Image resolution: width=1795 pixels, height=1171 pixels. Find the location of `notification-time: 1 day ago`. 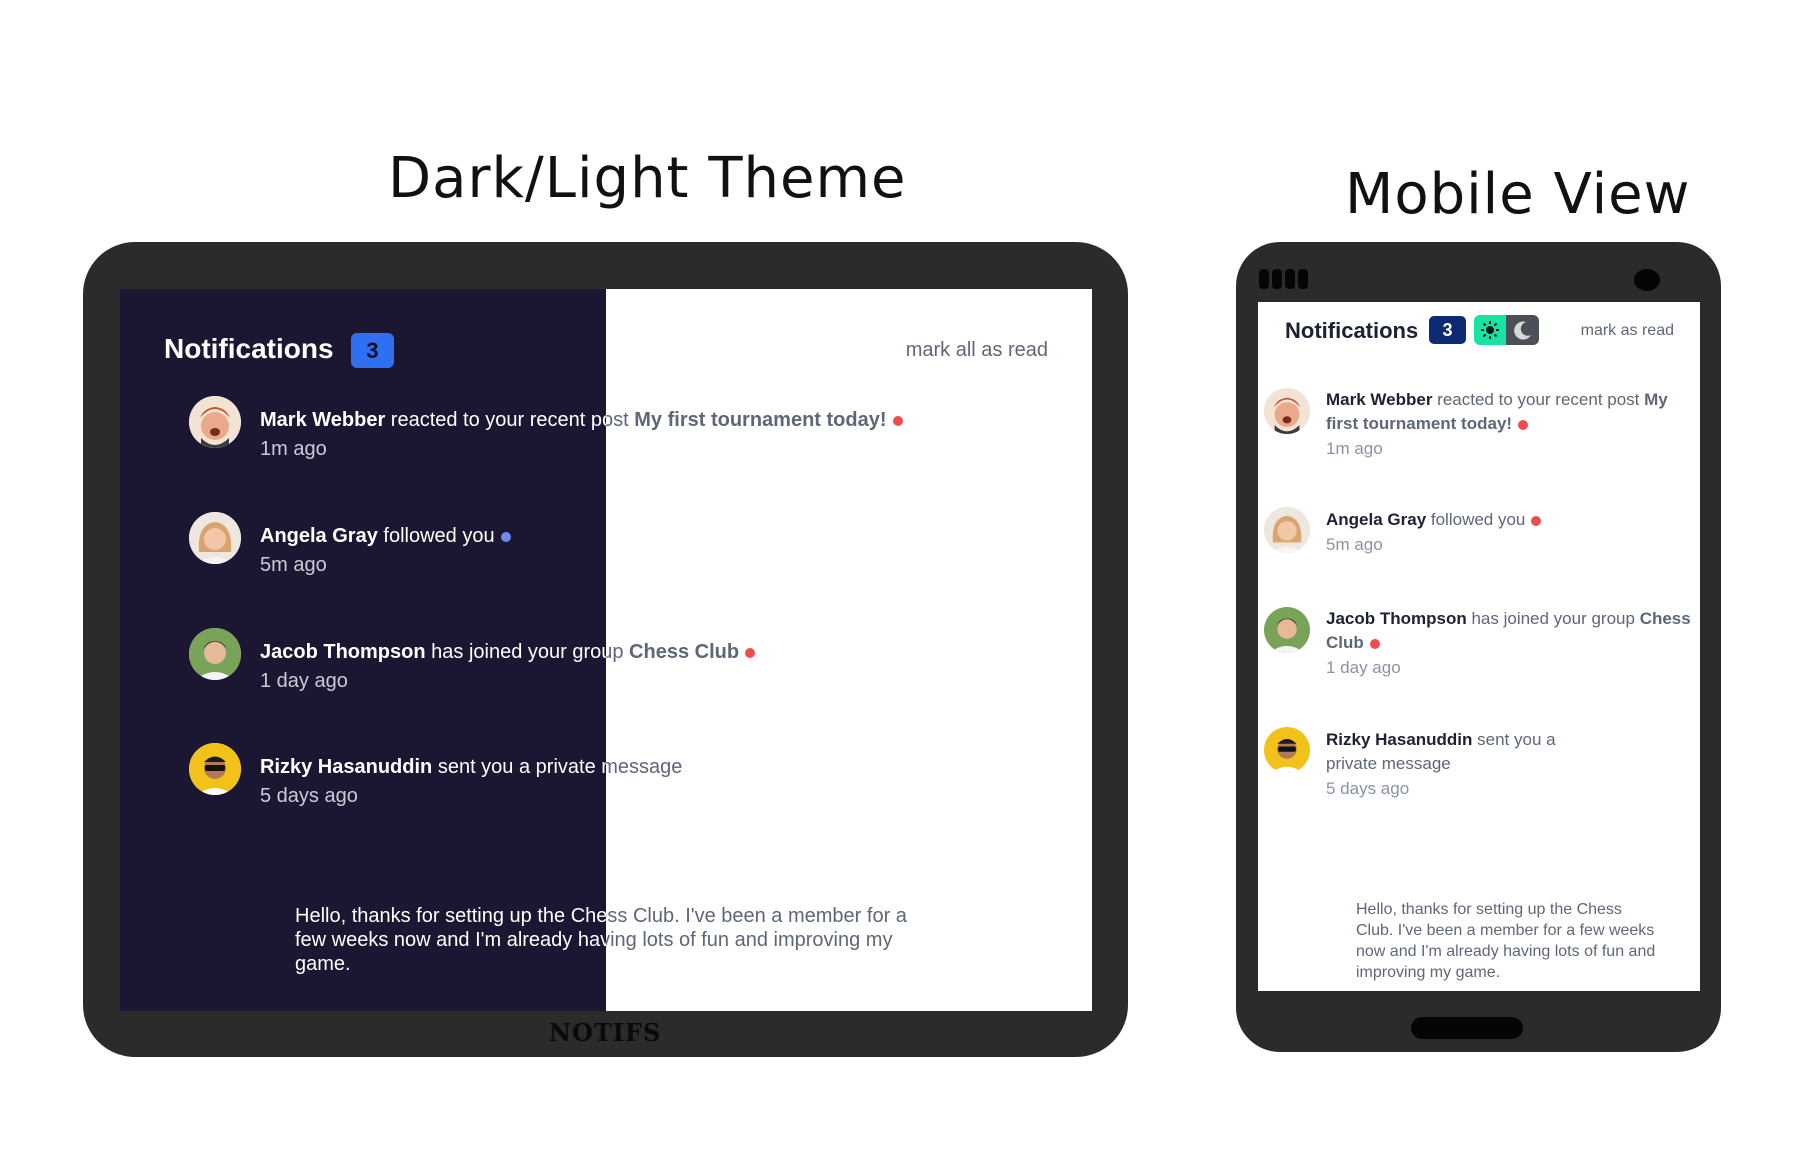

notification-time: 1 day ago is located at coordinates (1363, 667).